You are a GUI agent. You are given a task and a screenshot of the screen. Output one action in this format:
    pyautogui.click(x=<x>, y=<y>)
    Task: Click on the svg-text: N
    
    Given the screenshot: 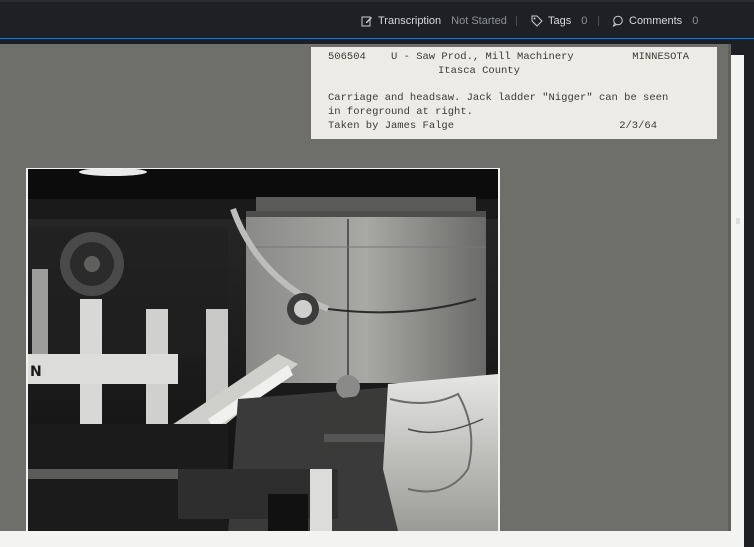 What is the action you would take?
    pyautogui.click(x=36, y=372)
    